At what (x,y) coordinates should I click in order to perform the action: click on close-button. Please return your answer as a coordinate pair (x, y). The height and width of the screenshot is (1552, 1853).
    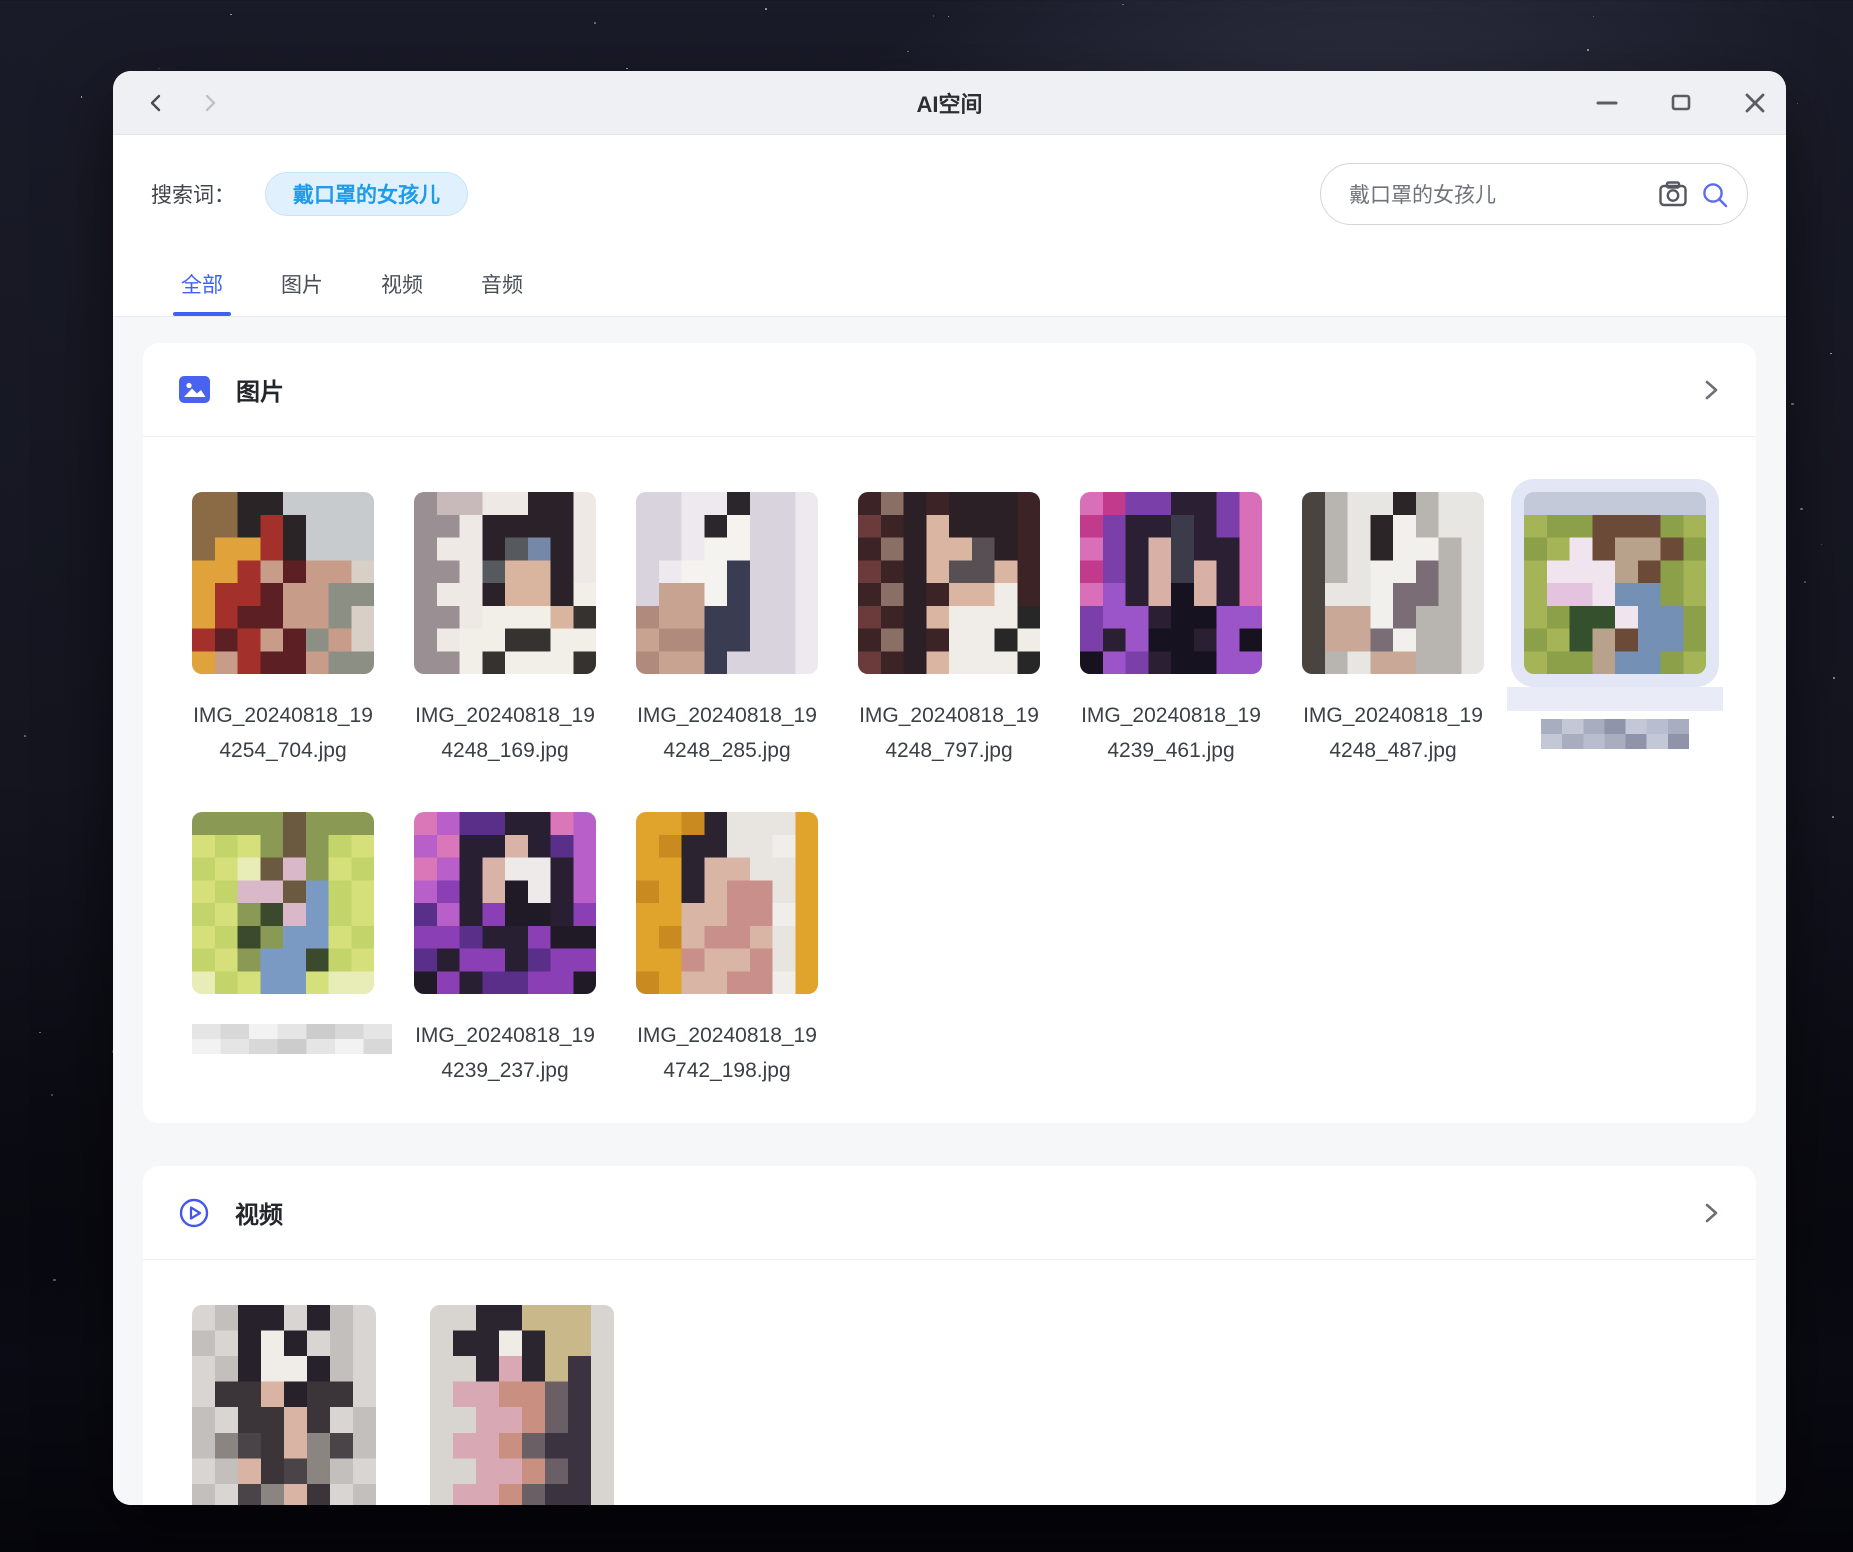
    Looking at the image, I should click on (1755, 103).